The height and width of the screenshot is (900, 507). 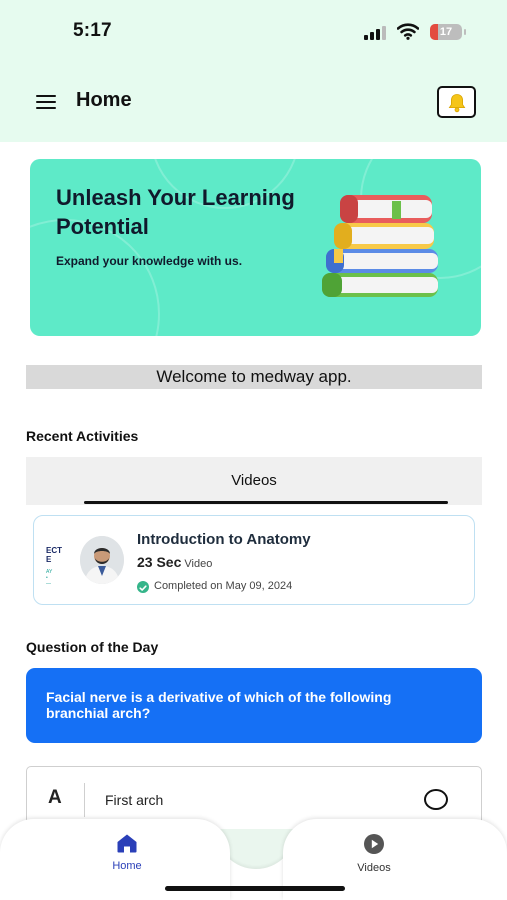 I want to click on notifications-button, so click(x=456, y=102).